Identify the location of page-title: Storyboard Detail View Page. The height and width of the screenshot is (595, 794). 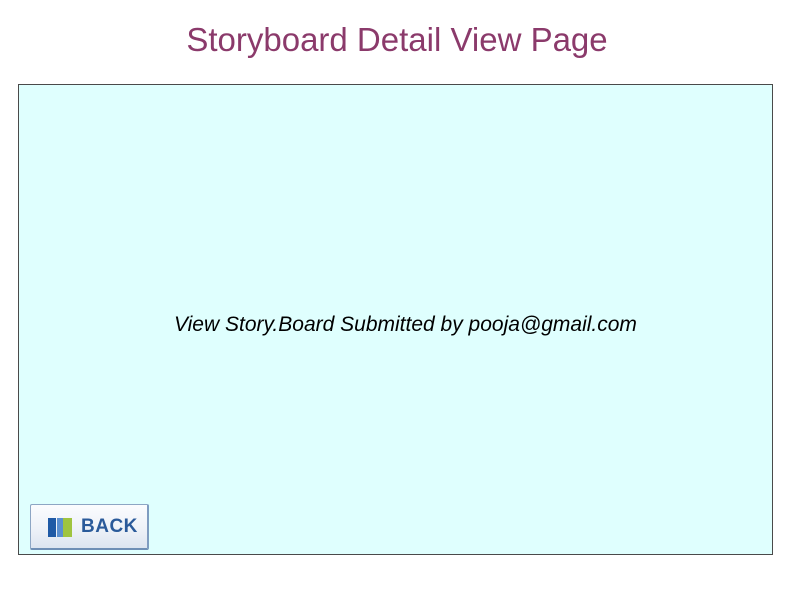
(397, 39).